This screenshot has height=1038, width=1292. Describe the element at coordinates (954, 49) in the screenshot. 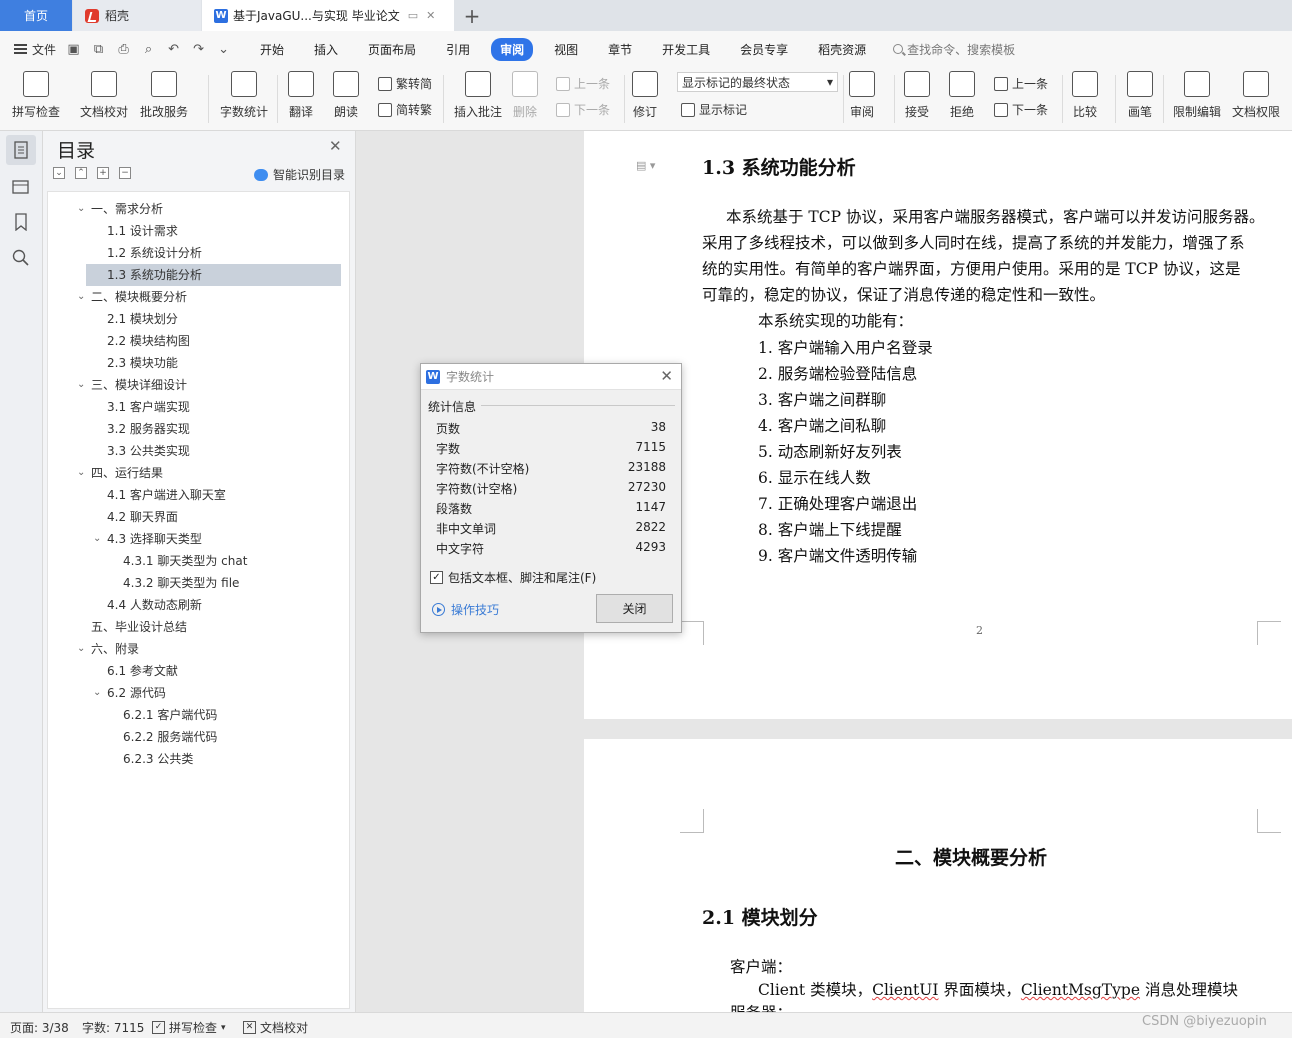

I see `command-search: 查找命令、搜索模板` at that location.